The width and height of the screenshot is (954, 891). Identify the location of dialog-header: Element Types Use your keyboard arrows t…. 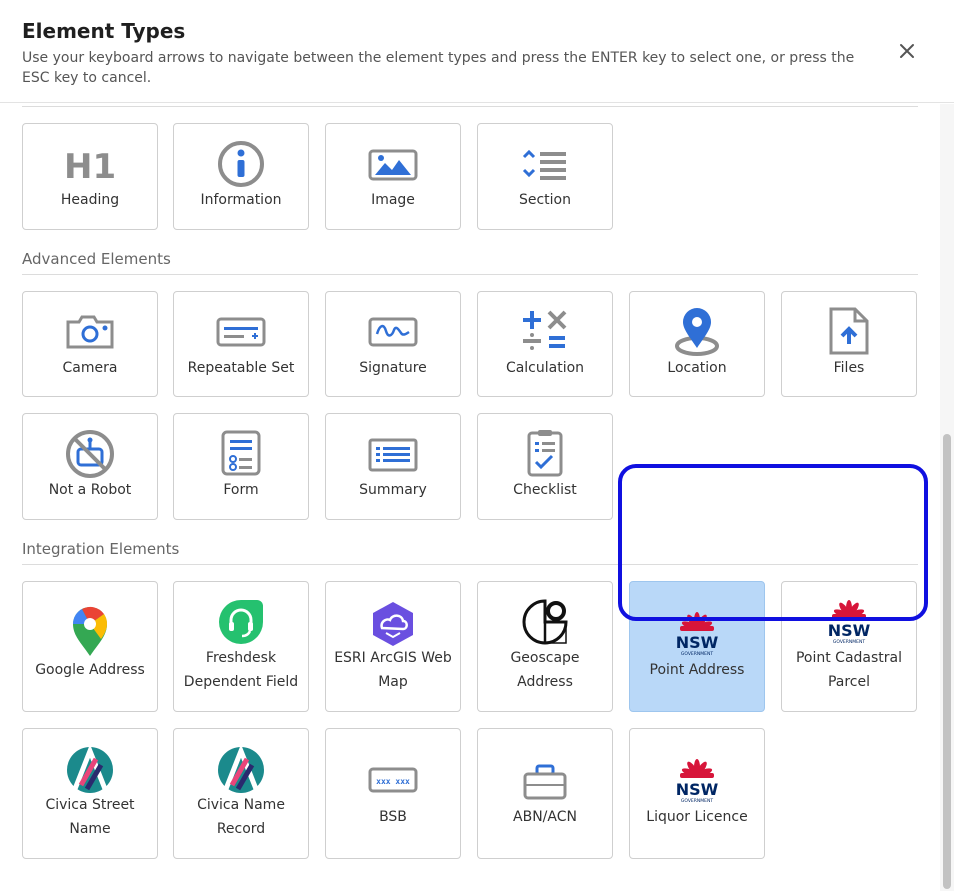
(477, 51).